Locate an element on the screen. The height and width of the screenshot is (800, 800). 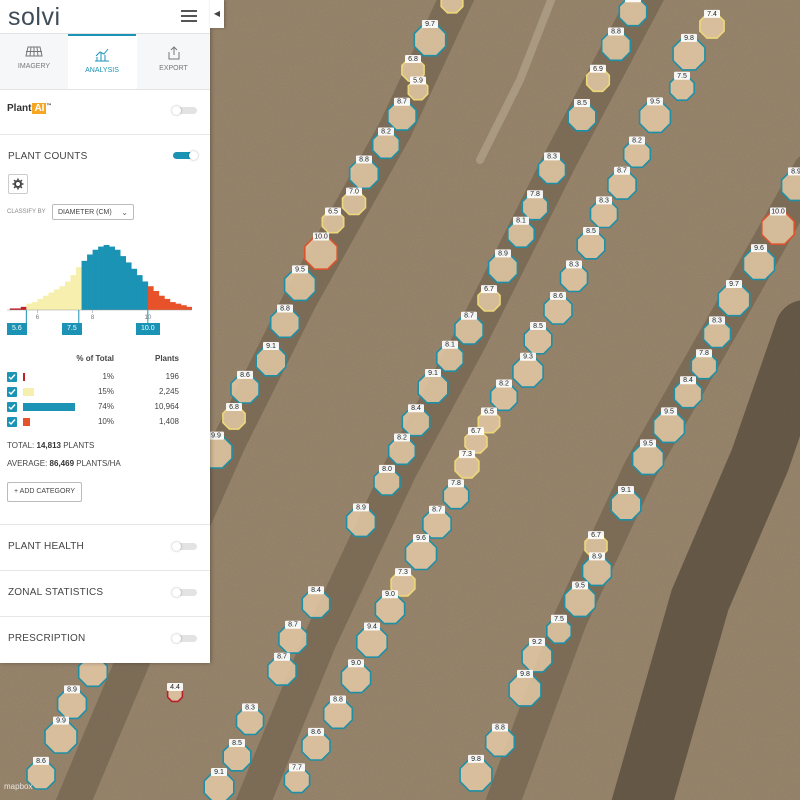
tab-imagery-label: IMAGERY is located at coordinates (34, 66).